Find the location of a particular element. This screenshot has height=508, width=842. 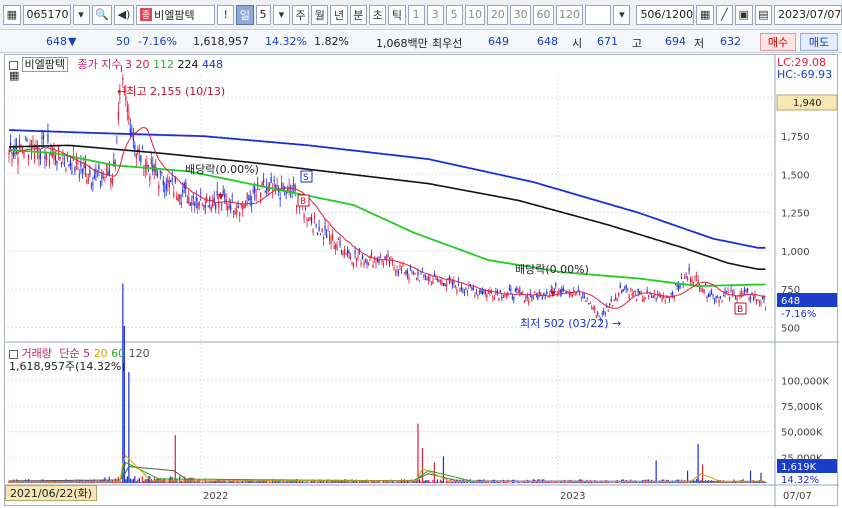

interval-custom-input is located at coordinates (598, 14).